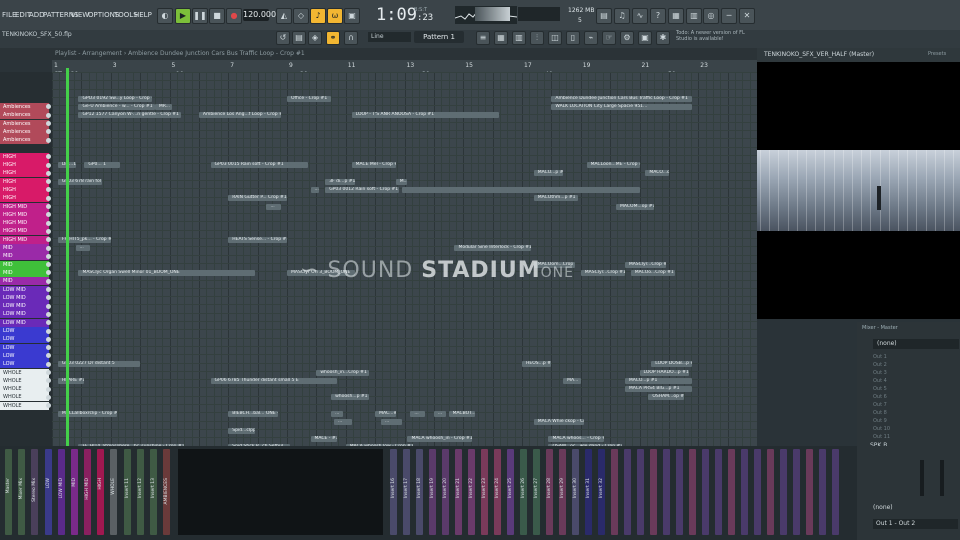 Image resolution: width=960 pixels, height=540 pixels. Describe the element at coordinates (609, 38) in the screenshot. I see `touch-icon: ☞` at that location.